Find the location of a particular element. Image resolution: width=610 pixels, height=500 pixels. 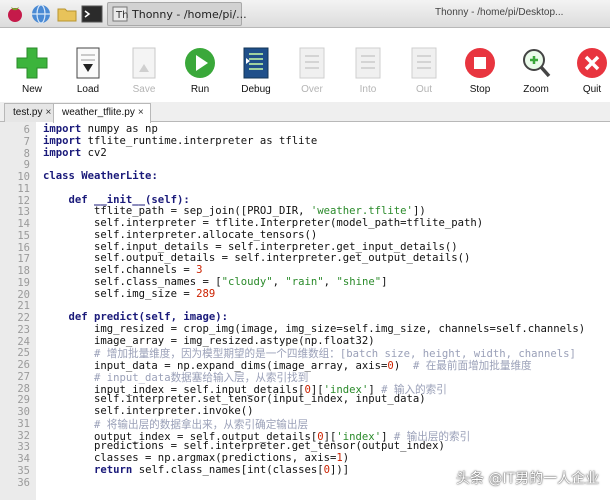

step-over-button: Over is located at coordinates (312, 72).